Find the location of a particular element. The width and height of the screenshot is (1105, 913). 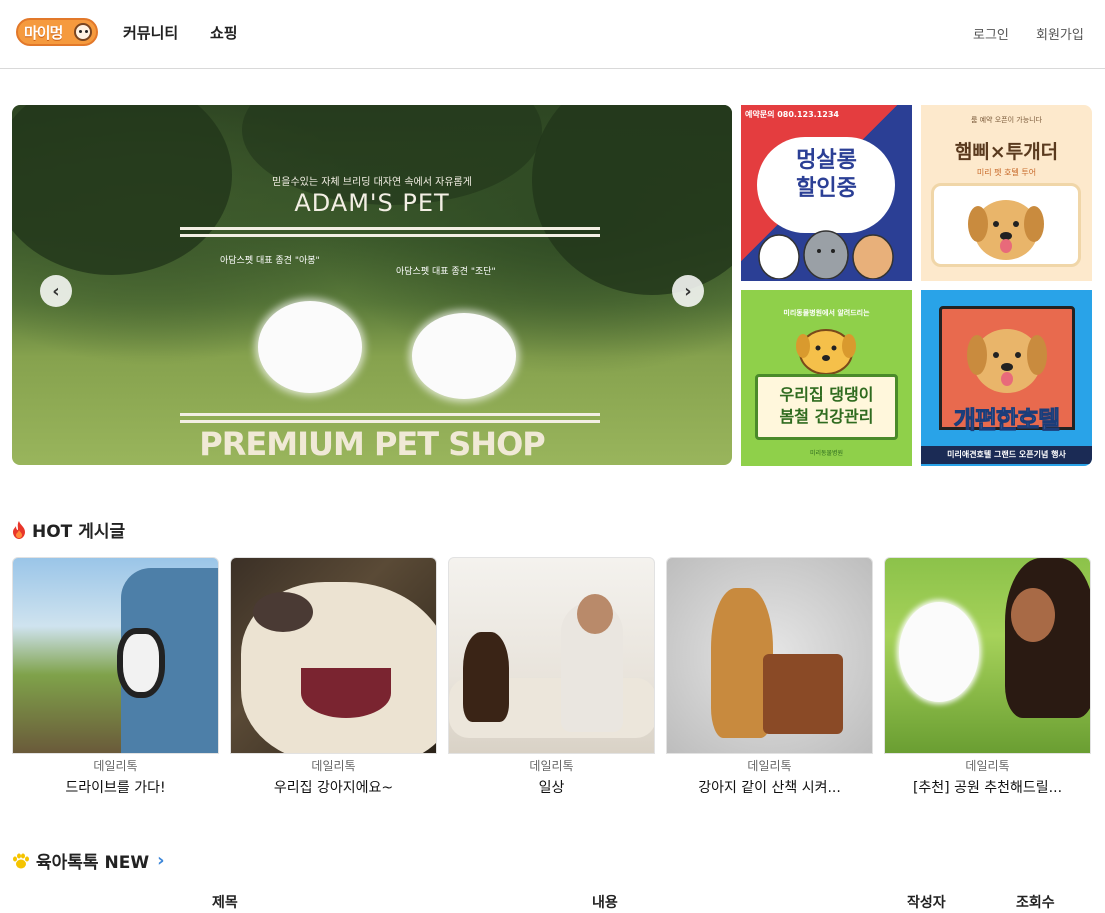

chevron-left-icon: ‹ is located at coordinates (56, 291).